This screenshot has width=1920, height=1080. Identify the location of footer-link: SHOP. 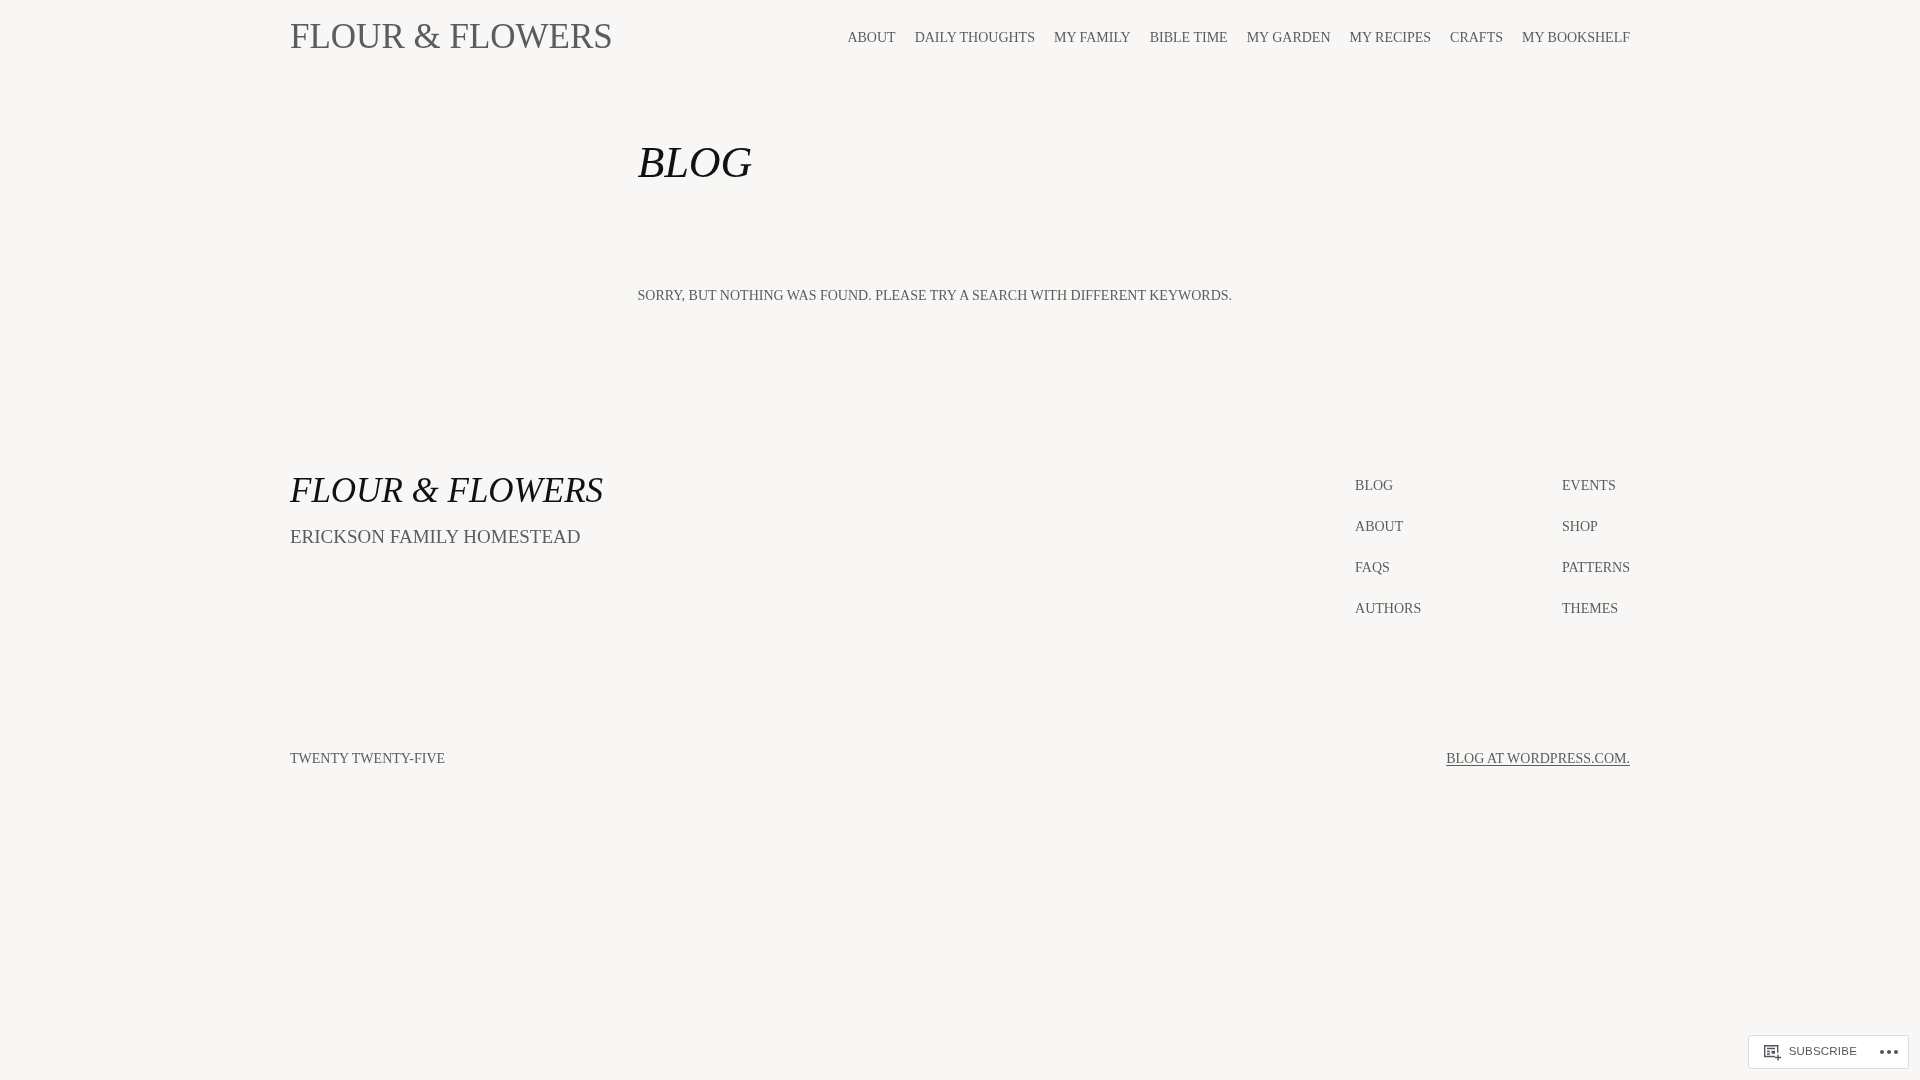
(1580, 526).